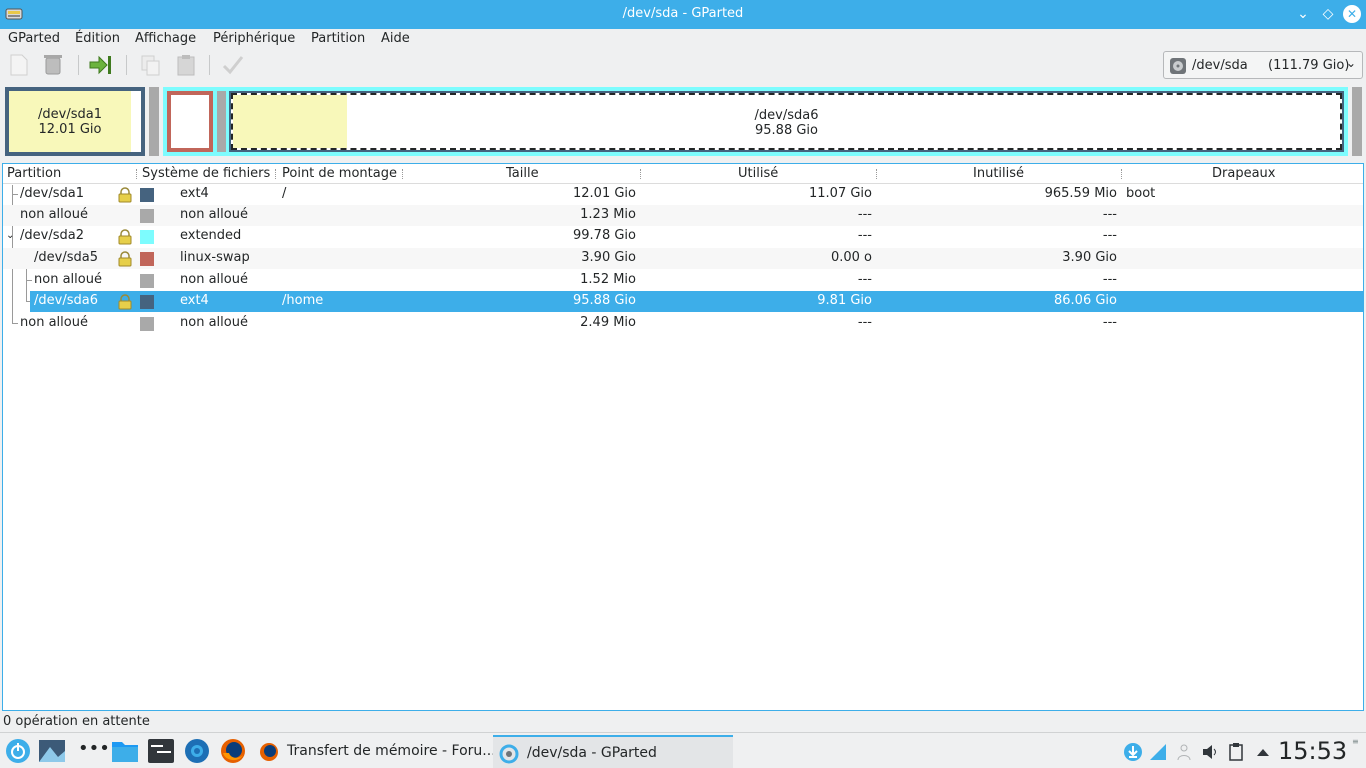  I want to click on apply-icon, so click(233, 65).